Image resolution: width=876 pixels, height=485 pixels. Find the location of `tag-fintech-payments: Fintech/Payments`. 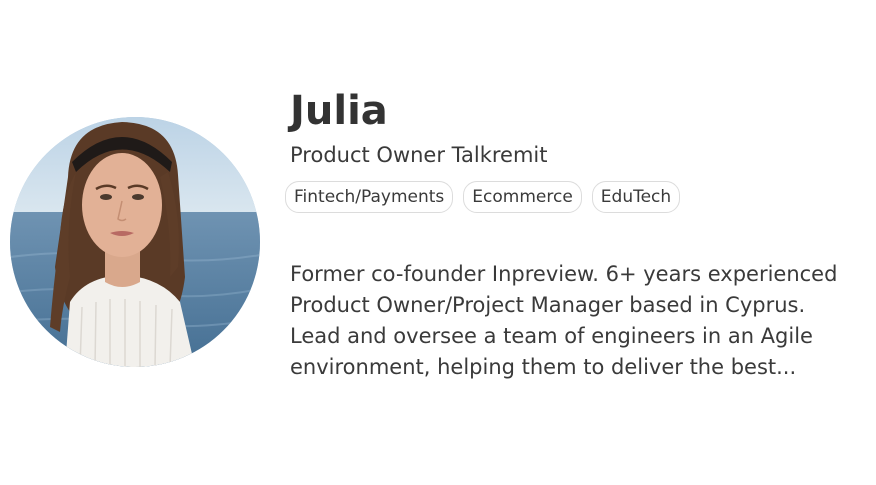

tag-fintech-payments: Fintech/Payments is located at coordinates (369, 197).